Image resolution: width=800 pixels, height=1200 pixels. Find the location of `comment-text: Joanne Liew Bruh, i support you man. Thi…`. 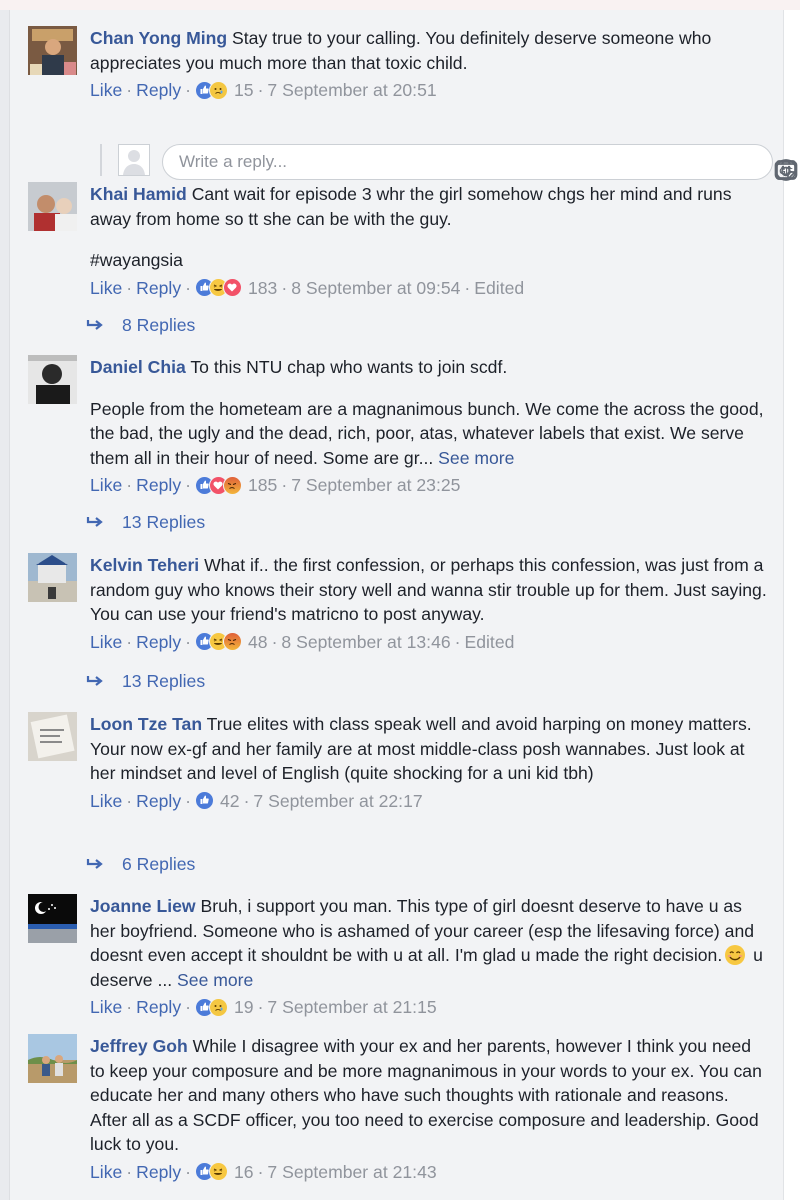

comment-text: Joanne Liew Bruh, i support you man. Thi… is located at coordinates (429, 943).